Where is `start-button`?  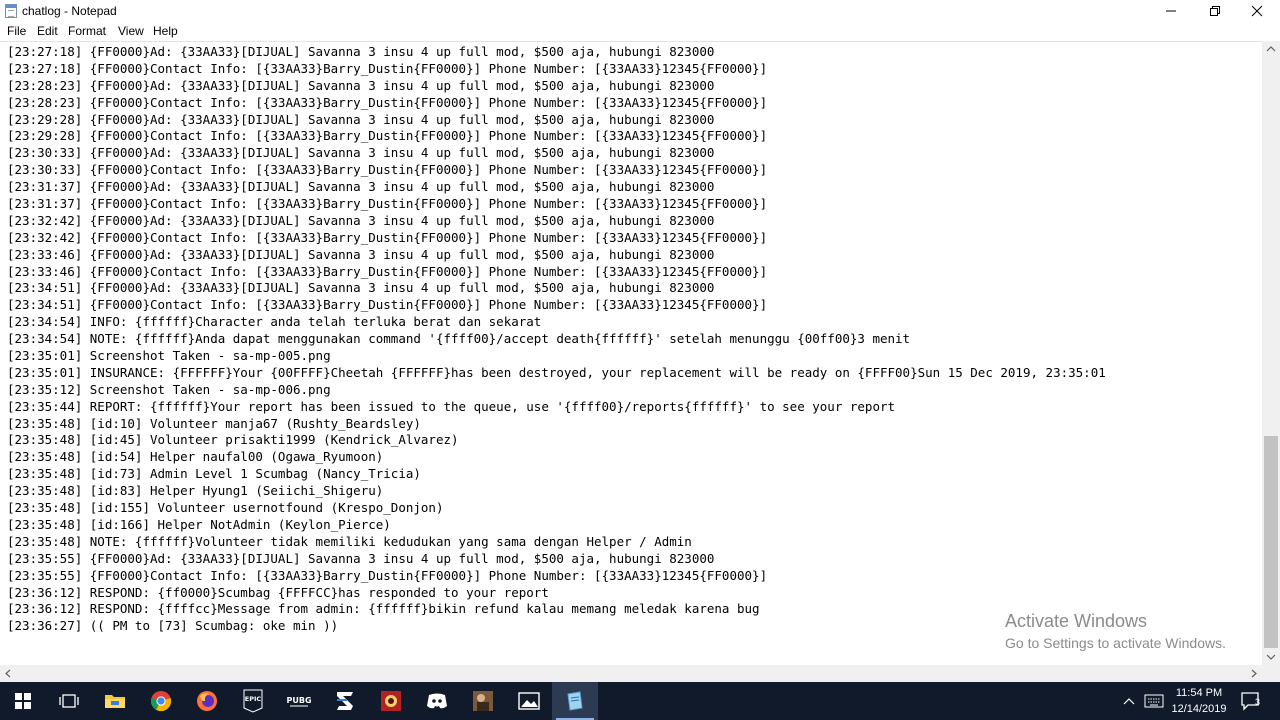 start-button is located at coordinates (23, 701).